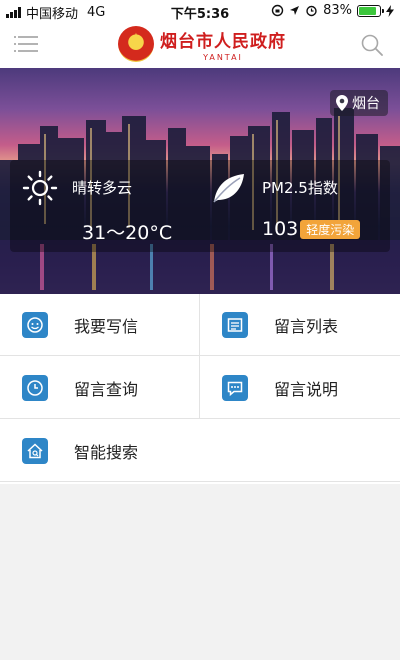  What do you see at coordinates (306, 326) in the screenshot?
I see `menu-item-label: 留言列表` at bounding box center [306, 326].